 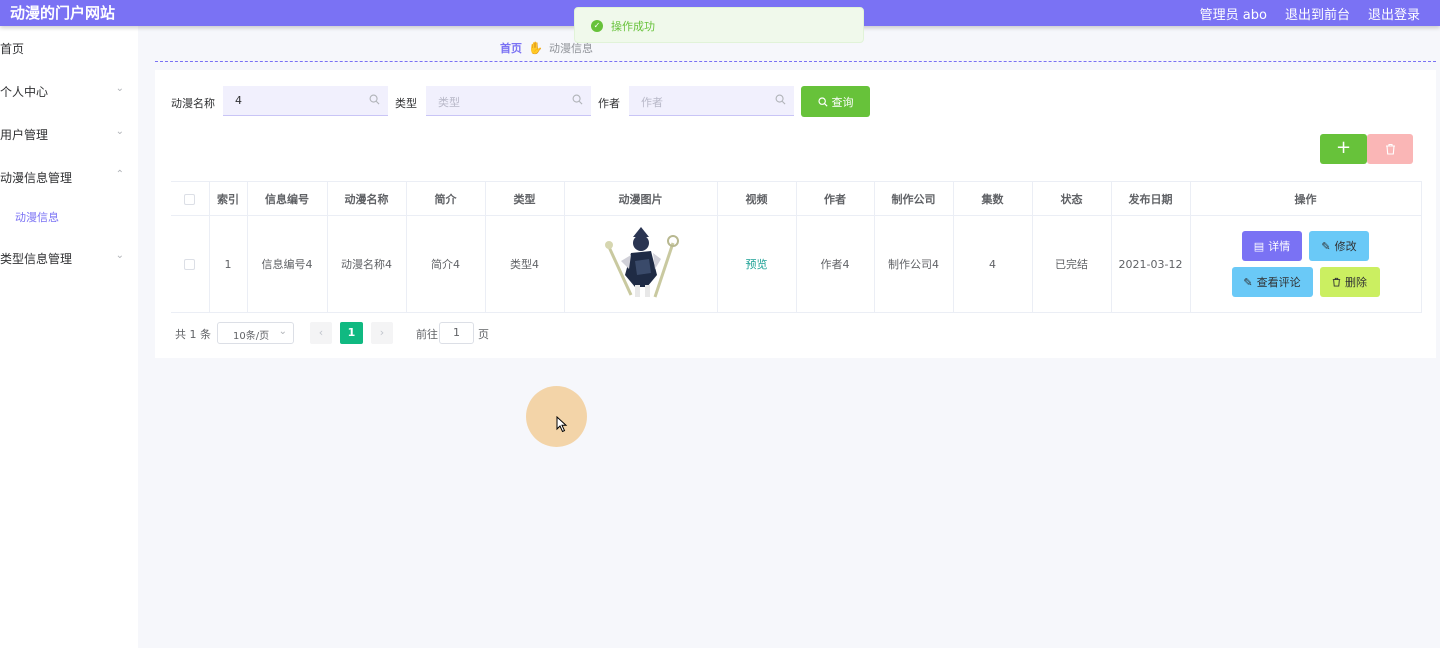 I want to click on type-label: 类型, so click(x=406, y=103).